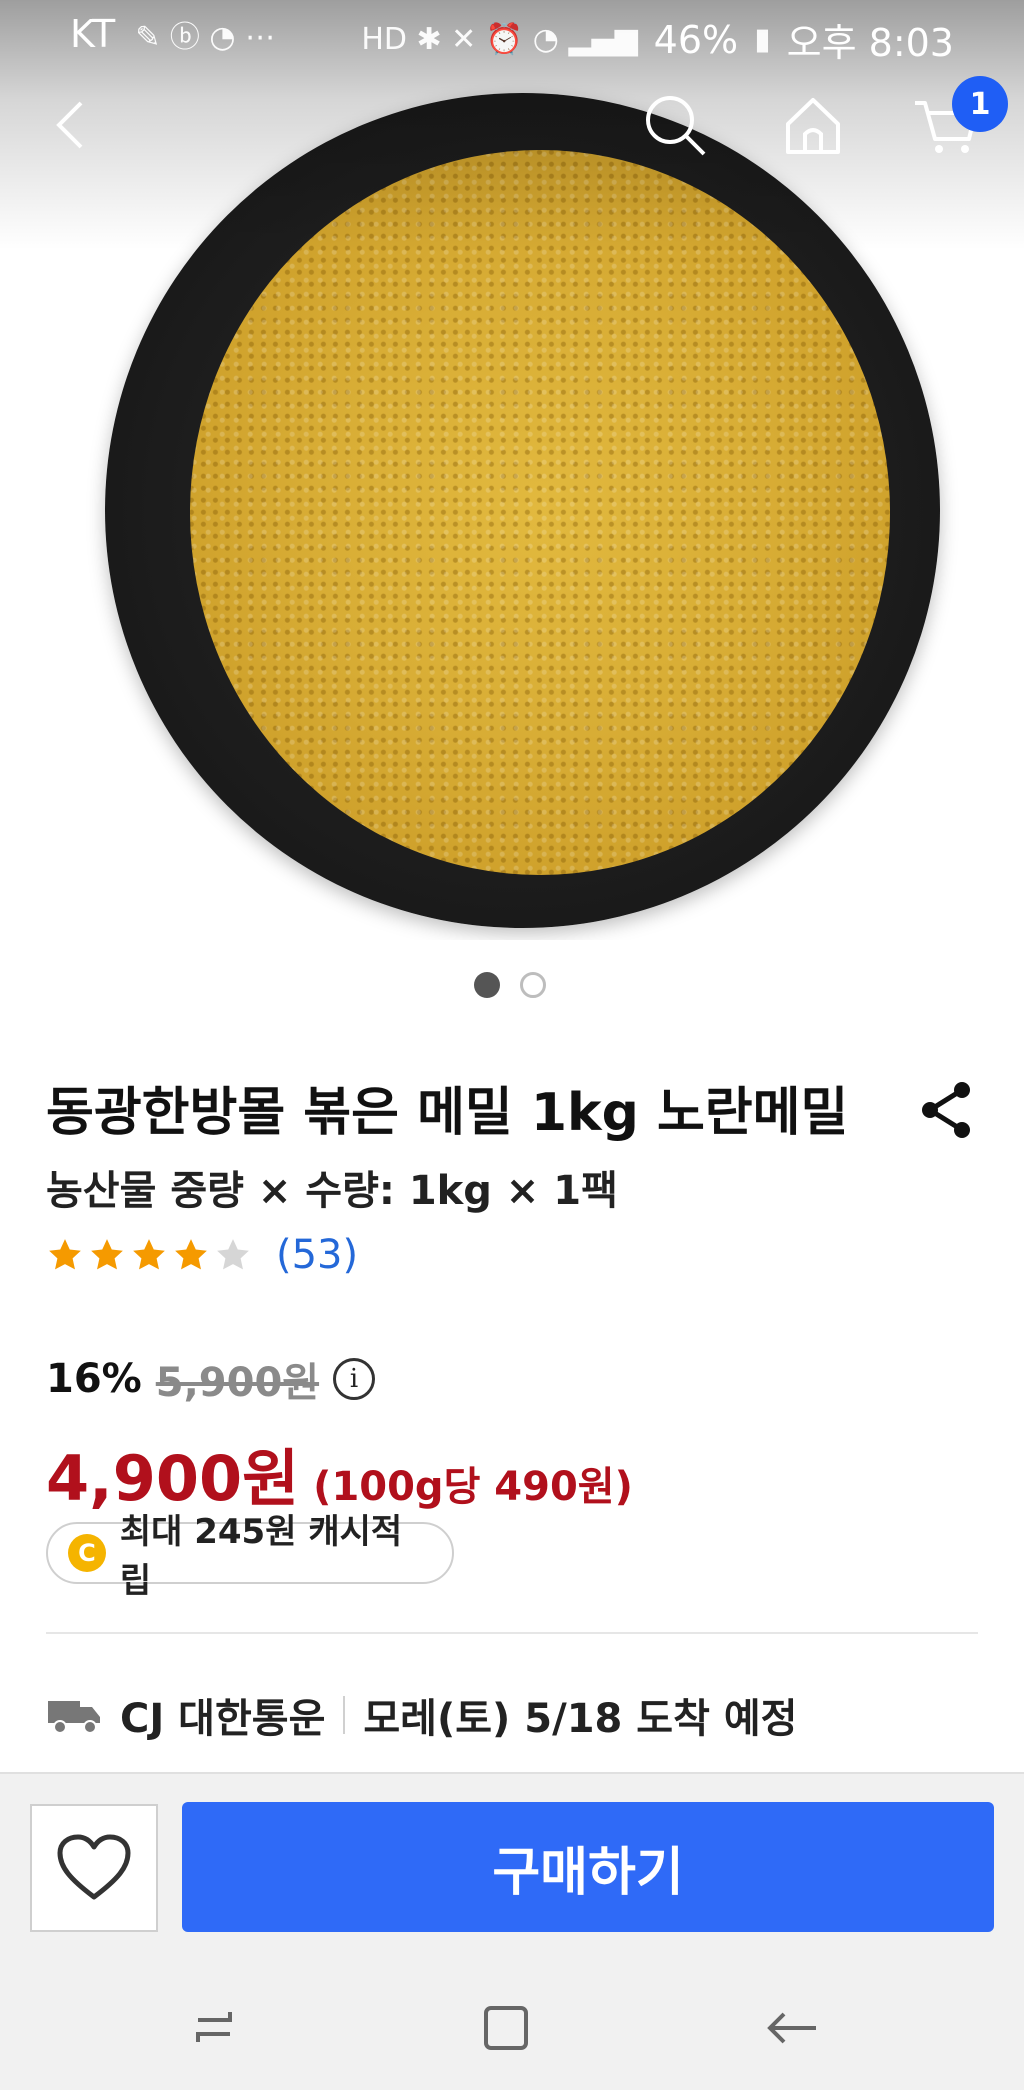  I want to click on delivery-eta: 모레(토) 5/18 도착 예정, so click(580, 1719).